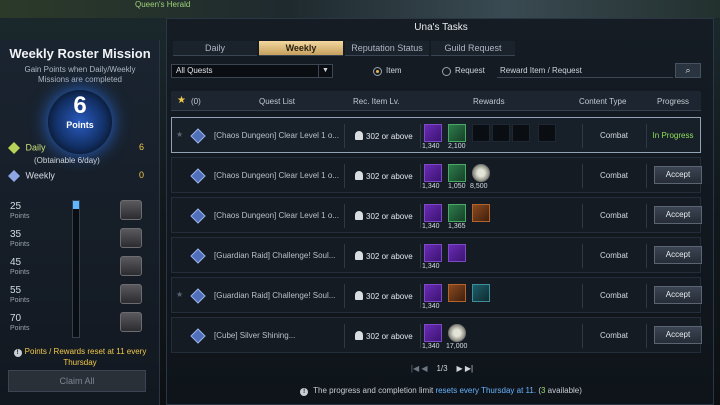  I want to click on search-button: ⌕, so click(688, 70).